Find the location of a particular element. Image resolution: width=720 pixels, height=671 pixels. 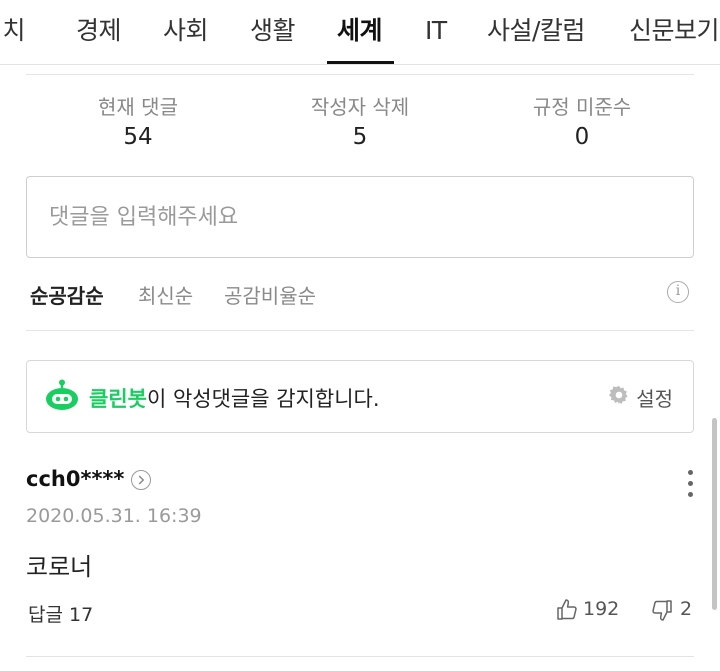

comment-input is located at coordinates (360, 217).